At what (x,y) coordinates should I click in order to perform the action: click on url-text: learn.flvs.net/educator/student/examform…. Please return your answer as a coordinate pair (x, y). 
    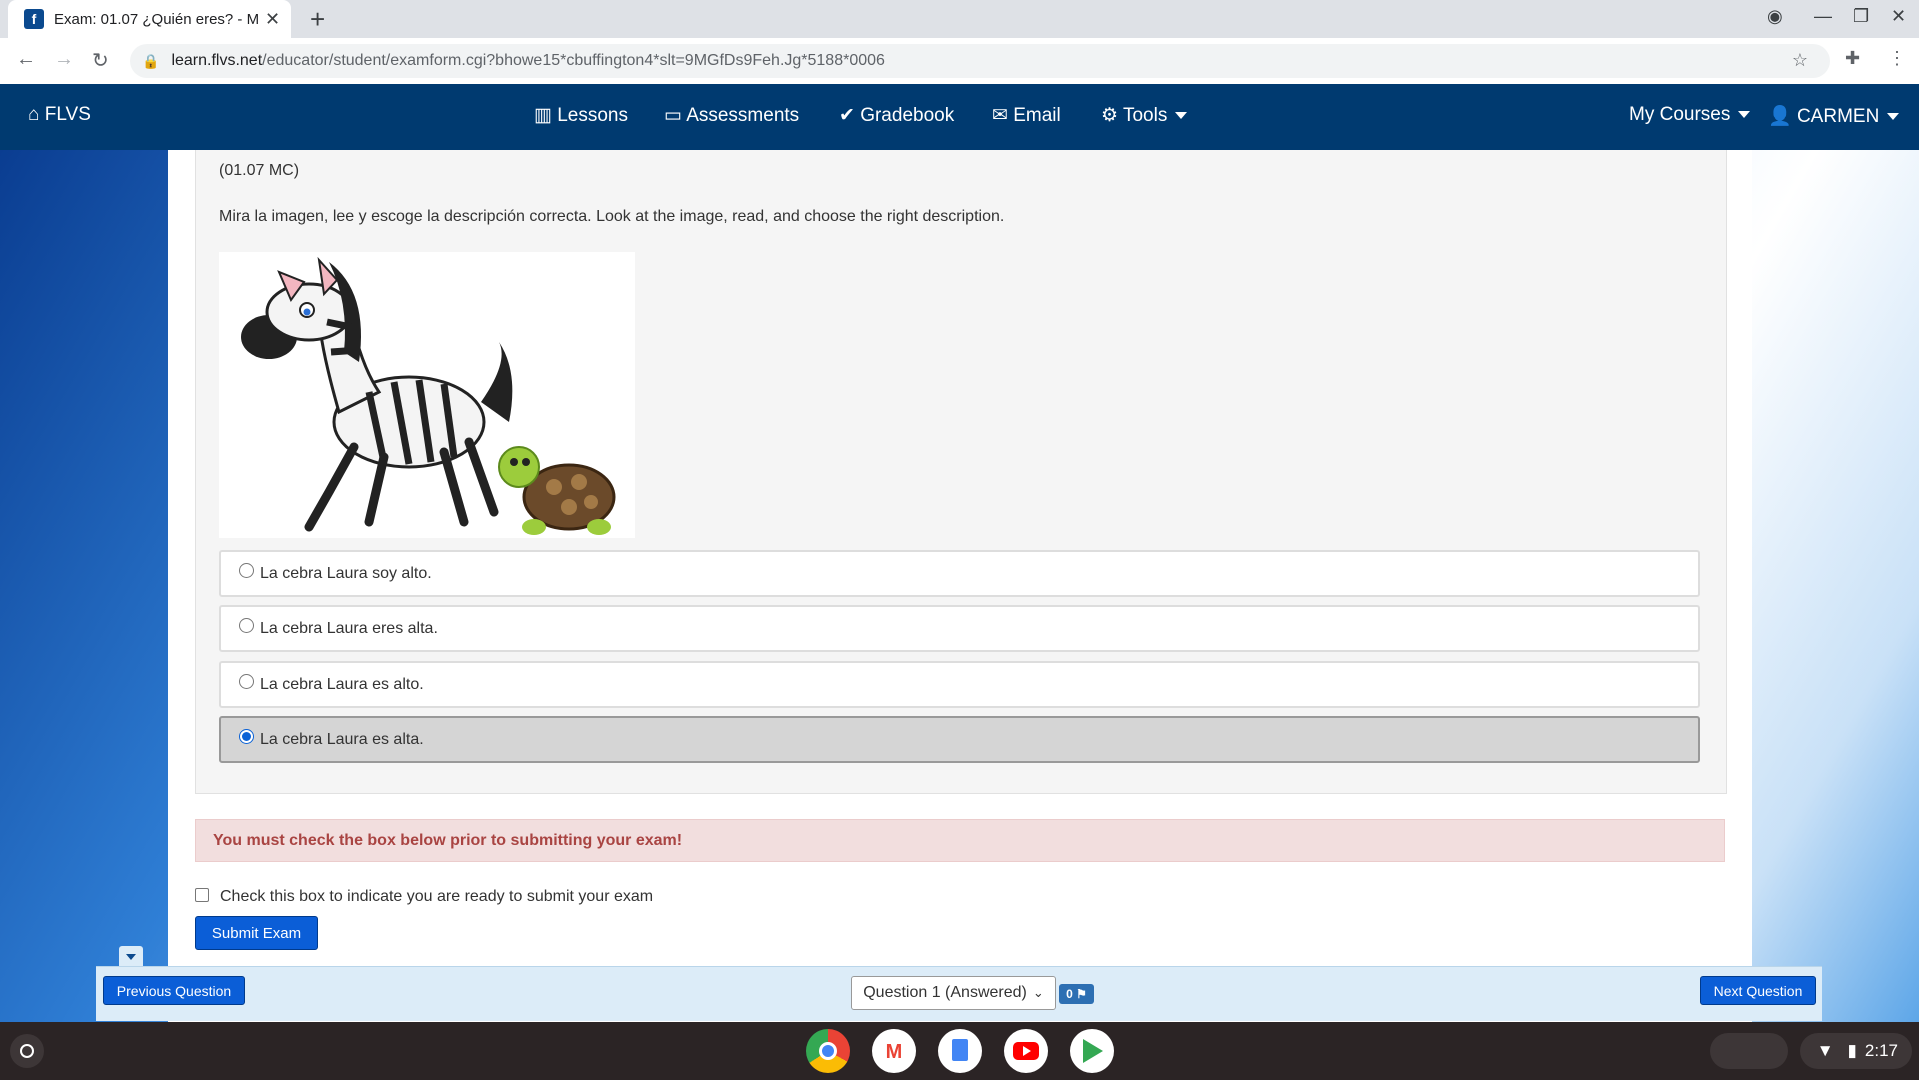
    Looking at the image, I should click on (528, 60).